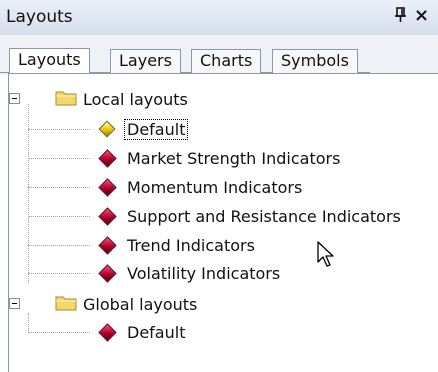  I want to click on tree-item: Volatility Indicators, so click(219, 273).